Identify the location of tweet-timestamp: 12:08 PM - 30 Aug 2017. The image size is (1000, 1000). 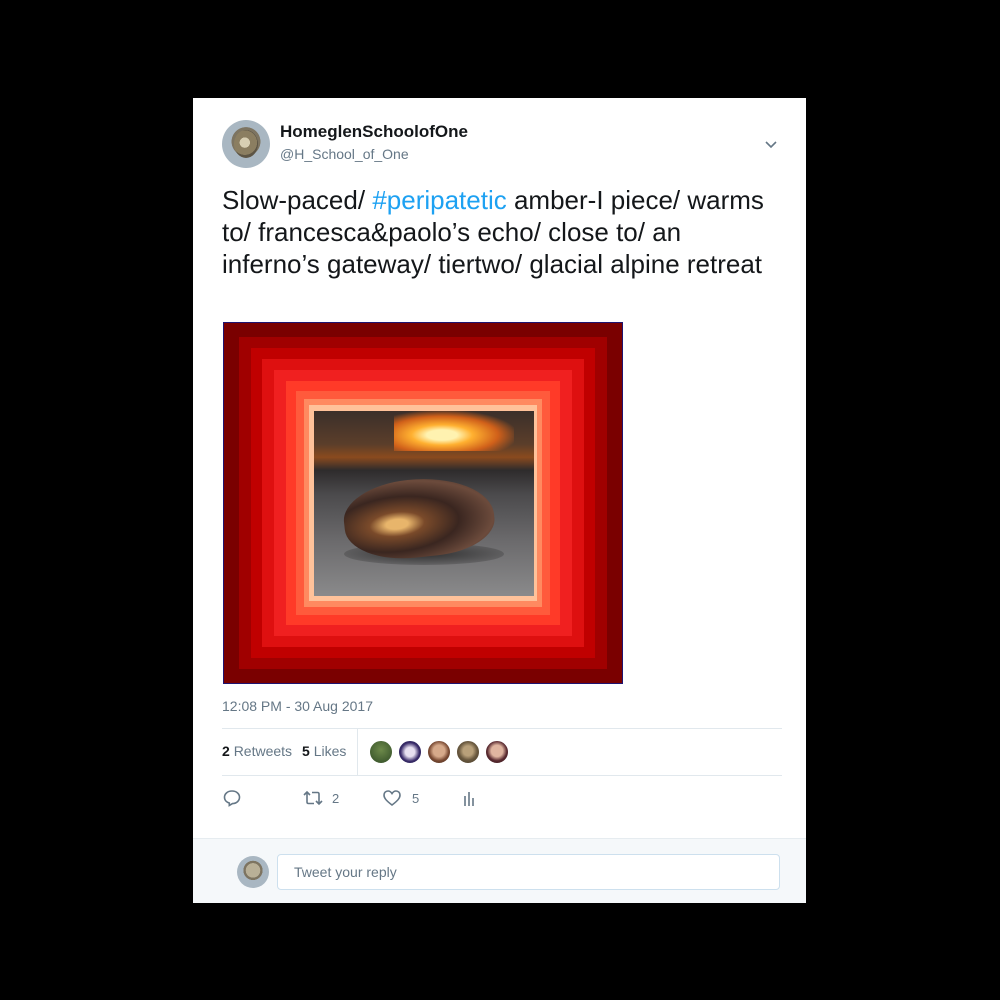
(297, 706).